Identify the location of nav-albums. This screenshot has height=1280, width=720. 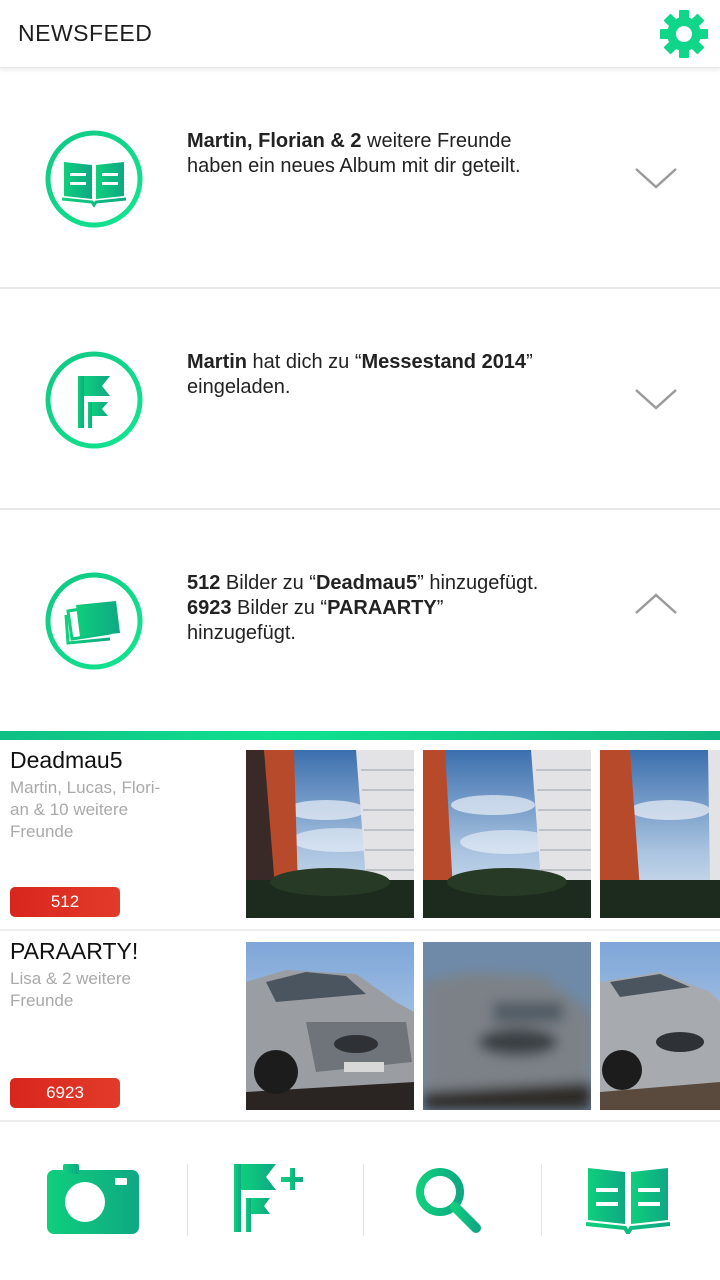
(630, 1201).